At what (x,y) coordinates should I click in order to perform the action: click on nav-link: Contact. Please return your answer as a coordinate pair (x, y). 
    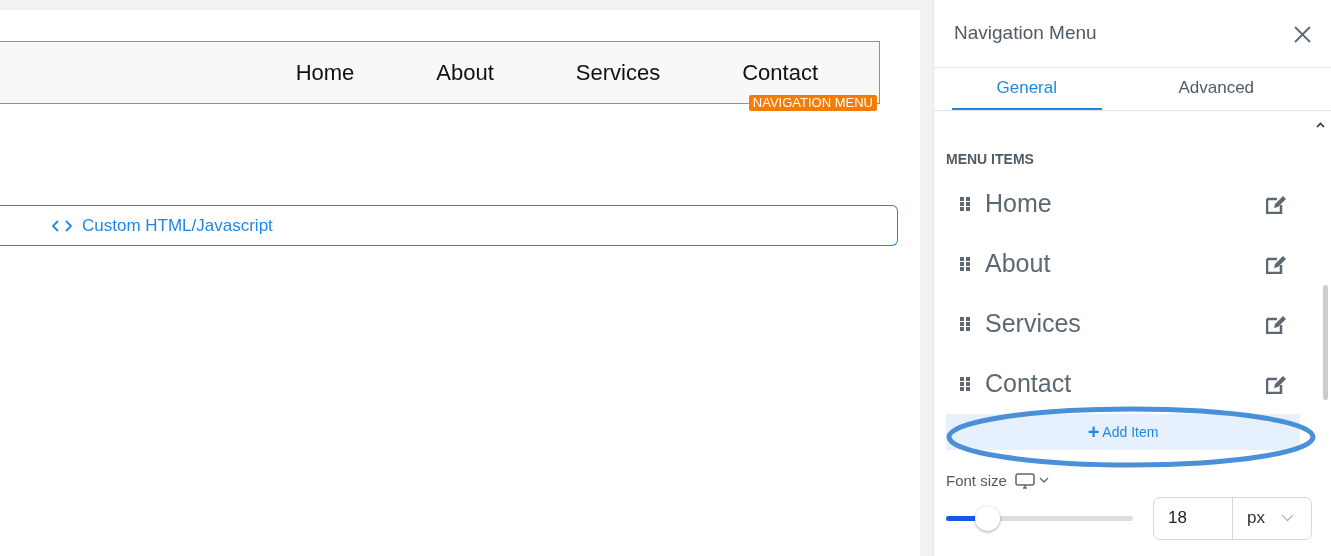
    Looking at the image, I should click on (780, 72).